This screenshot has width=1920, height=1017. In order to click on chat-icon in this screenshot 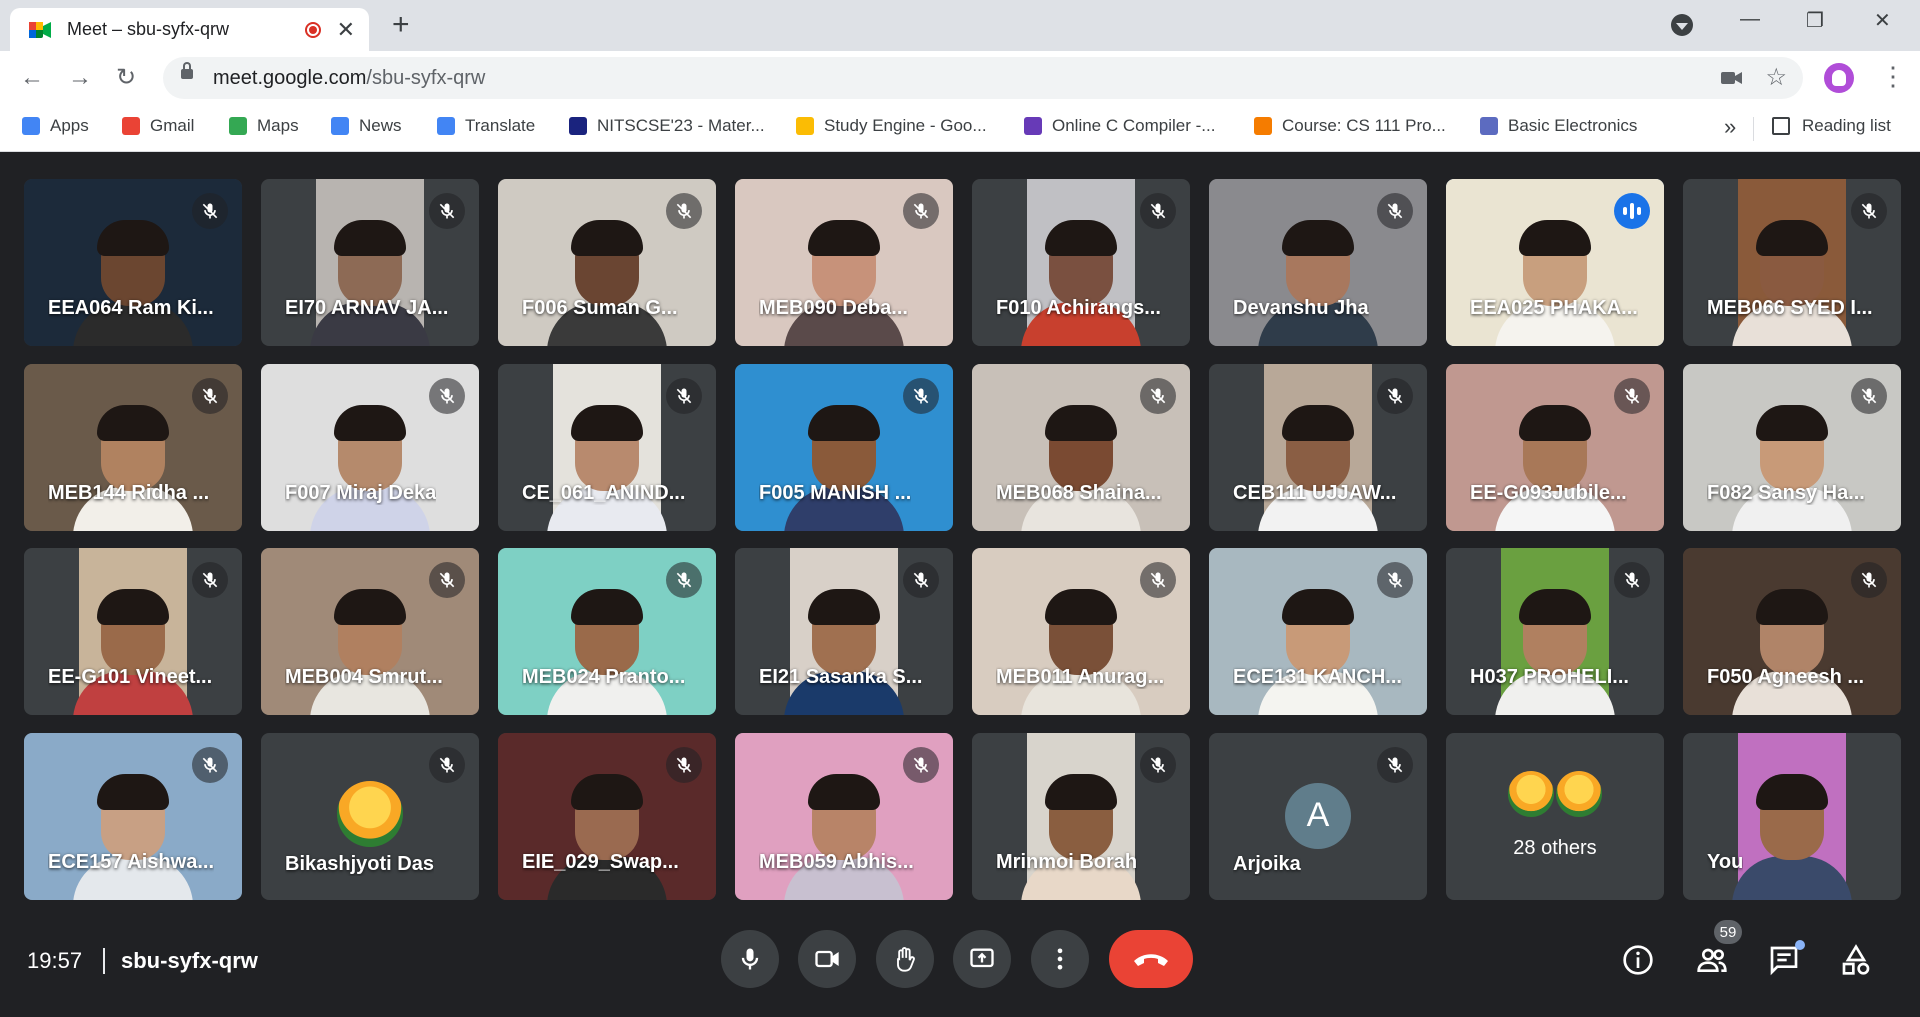, I will do `click(1784, 962)`.